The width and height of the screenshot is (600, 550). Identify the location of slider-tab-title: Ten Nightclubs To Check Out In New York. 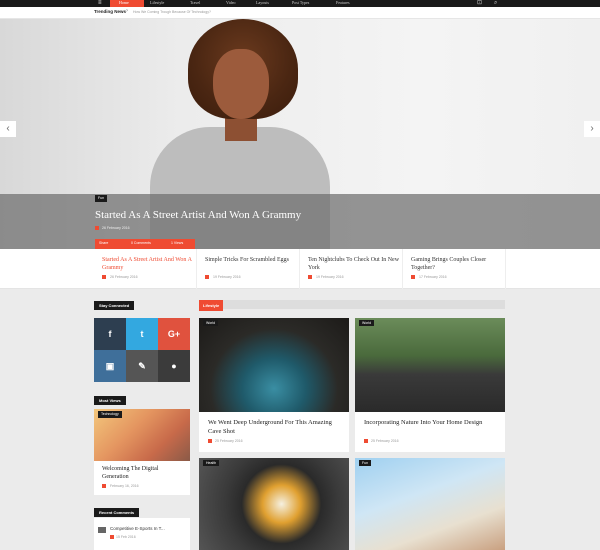
(354, 264).